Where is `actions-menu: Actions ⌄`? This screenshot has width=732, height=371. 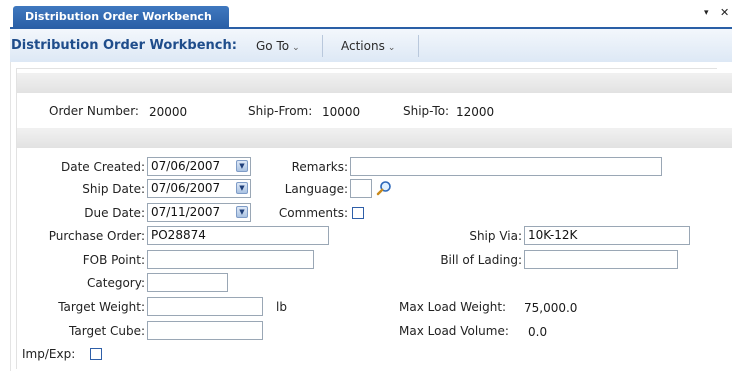 actions-menu: Actions ⌄ is located at coordinates (368, 46).